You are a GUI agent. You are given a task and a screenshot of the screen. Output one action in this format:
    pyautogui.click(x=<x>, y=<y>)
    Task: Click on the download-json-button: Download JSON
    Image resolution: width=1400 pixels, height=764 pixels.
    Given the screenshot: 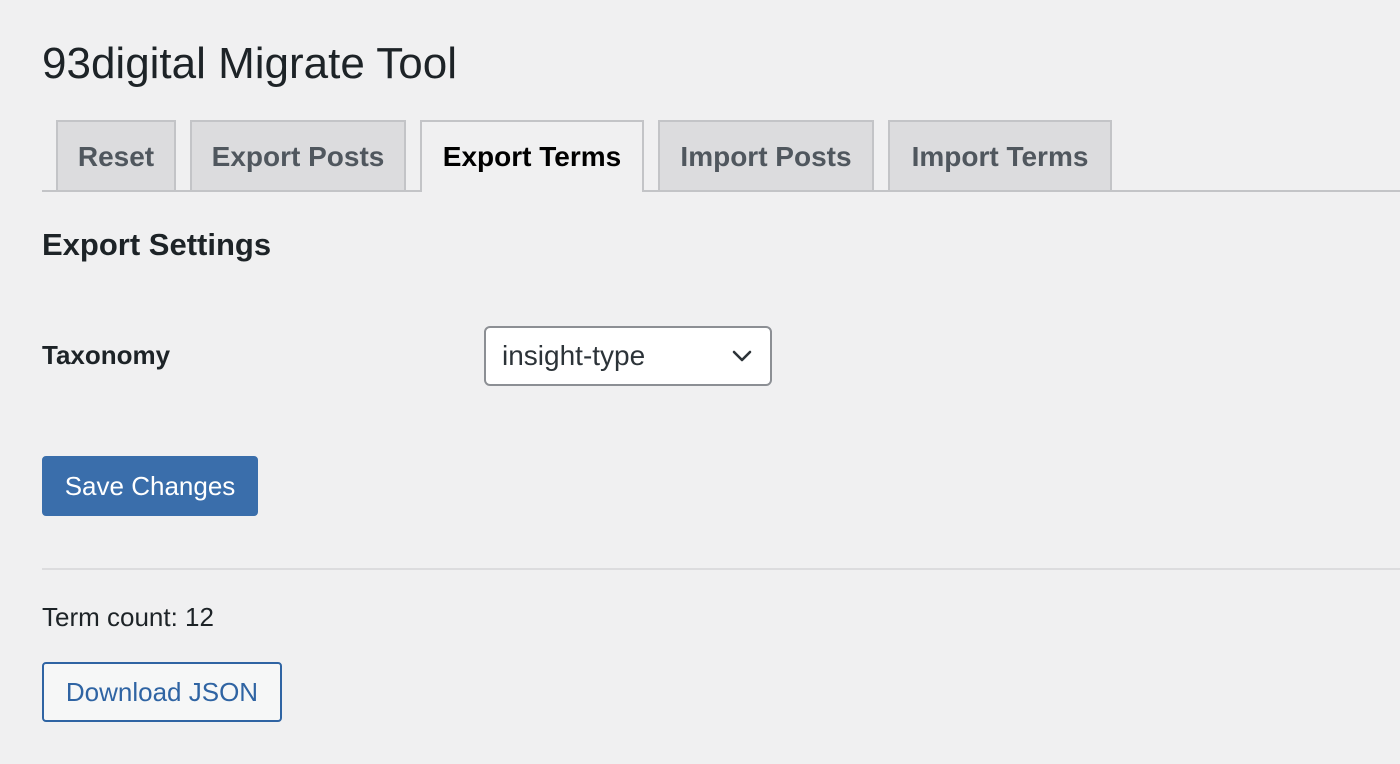 What is the action you would take?
    pyautogui.click(x=162, y=692)
    